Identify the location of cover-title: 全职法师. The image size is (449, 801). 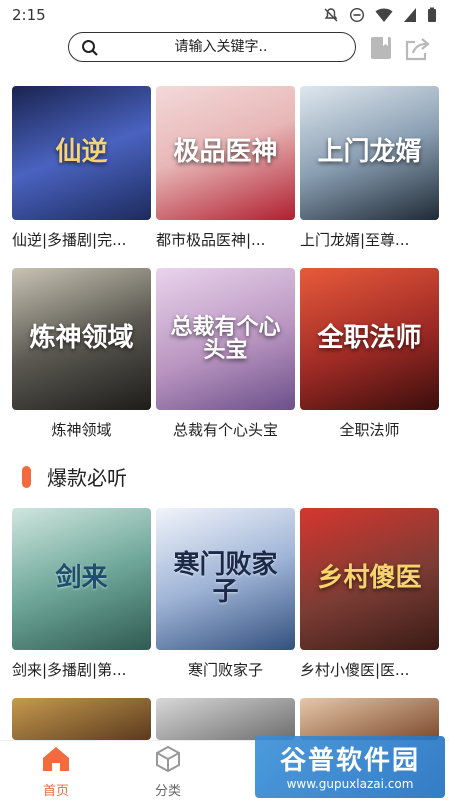
(369, 338).